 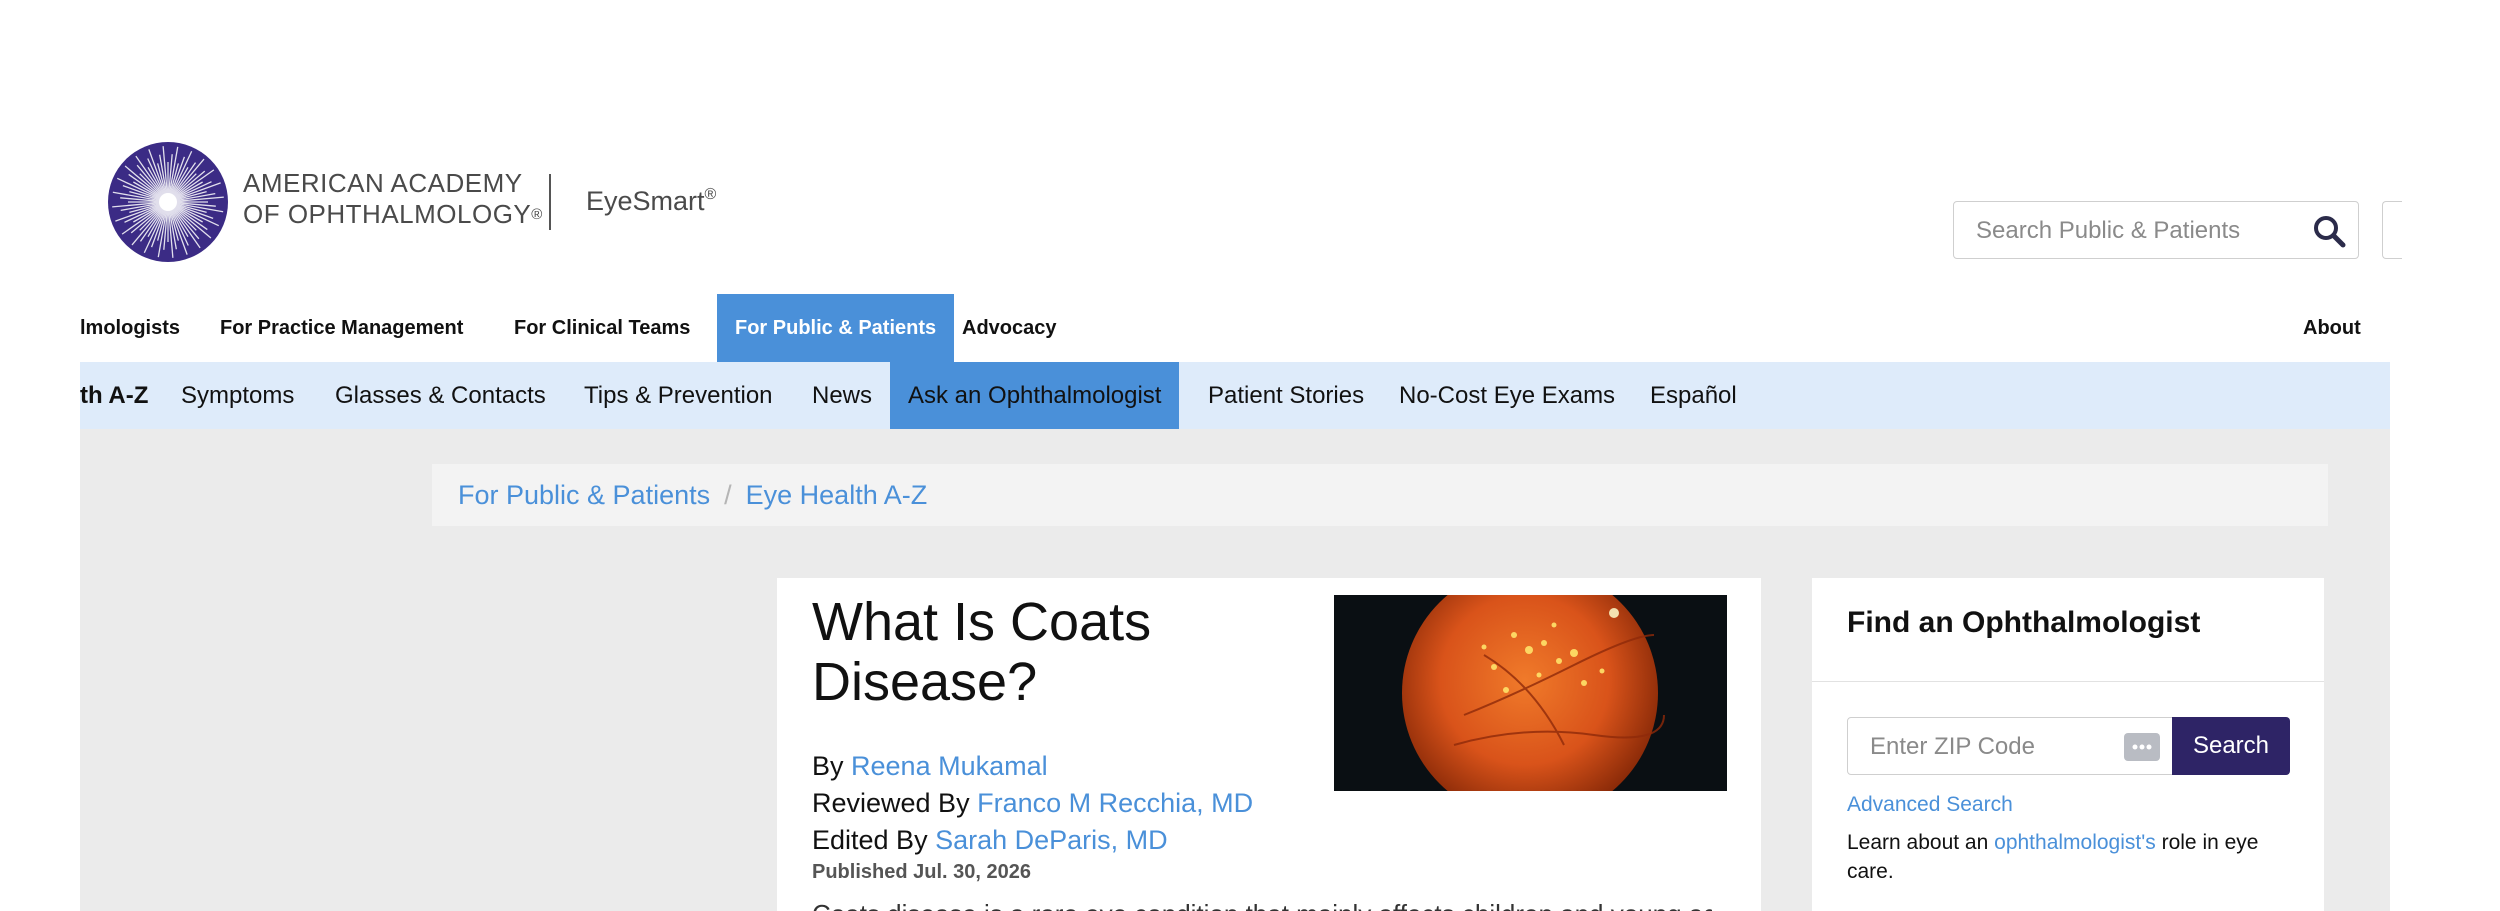 I want to click on subnav-item-news: News, so click(x=842, y=395).